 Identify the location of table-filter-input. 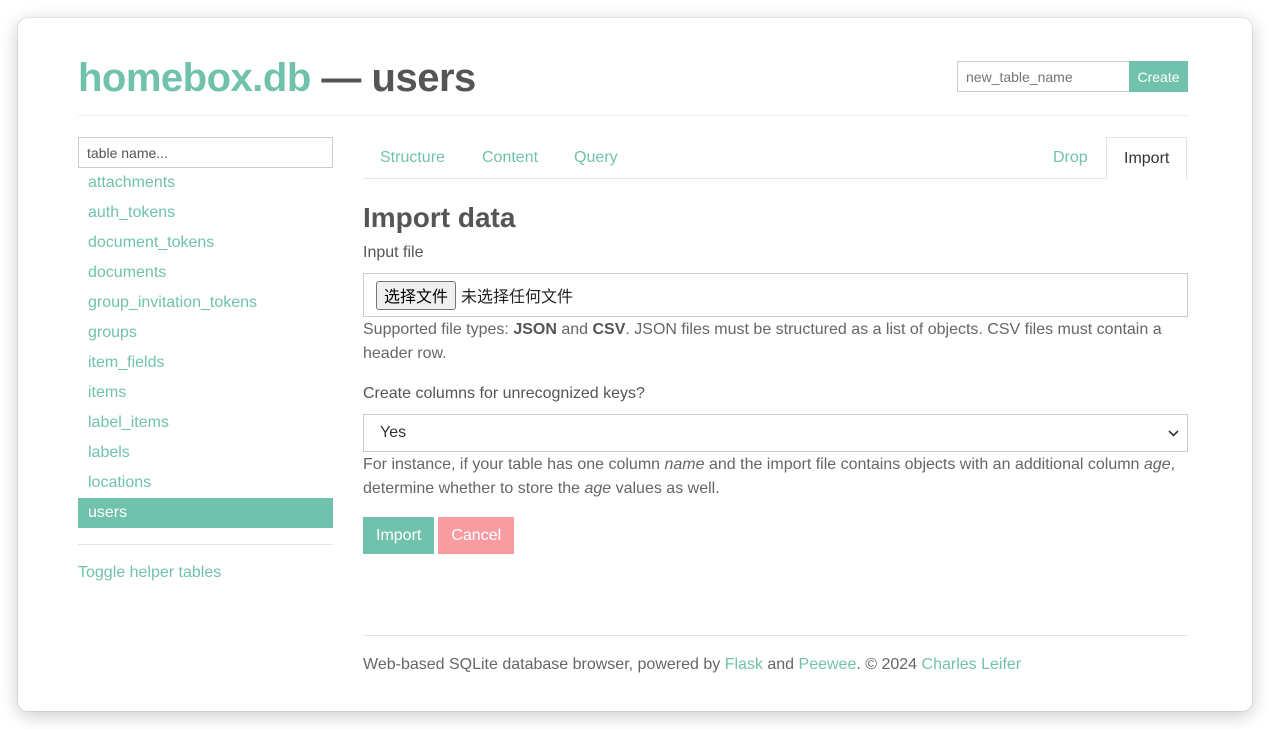
(205, 152).